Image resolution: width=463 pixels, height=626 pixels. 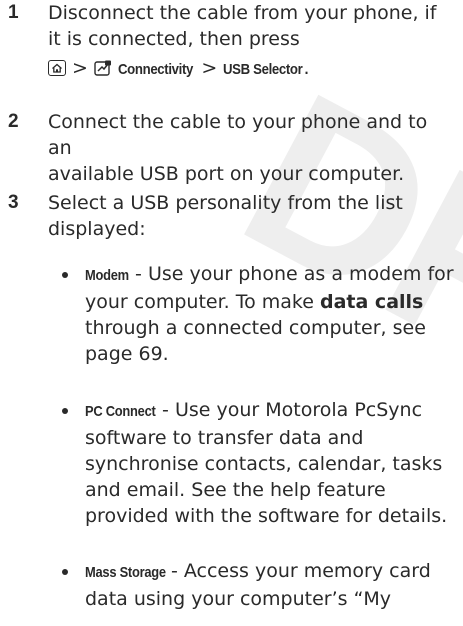 I want to click on sentence-end: ., so click(x=306, y=68).